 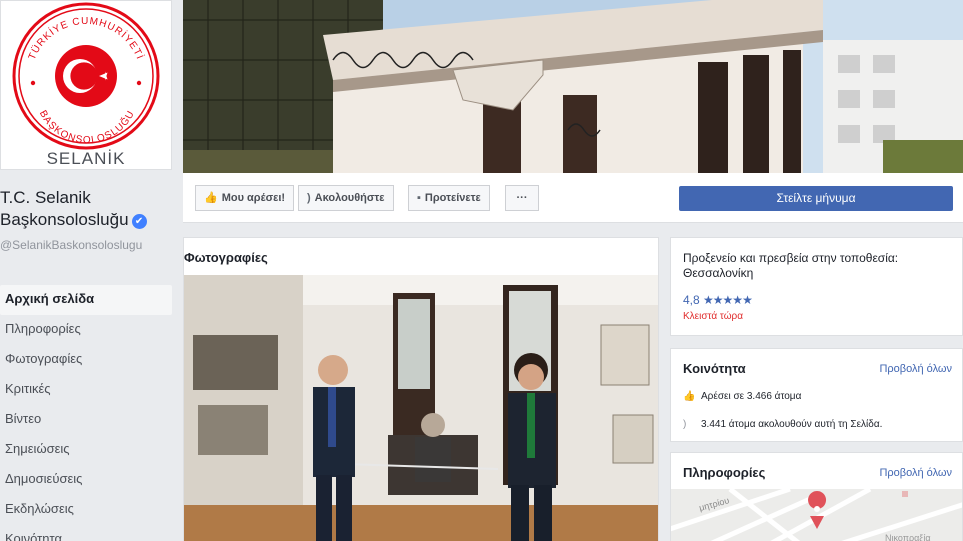 I want to click on like-button: 👍 Μου αρέσει!, so click(x=245, y=198).